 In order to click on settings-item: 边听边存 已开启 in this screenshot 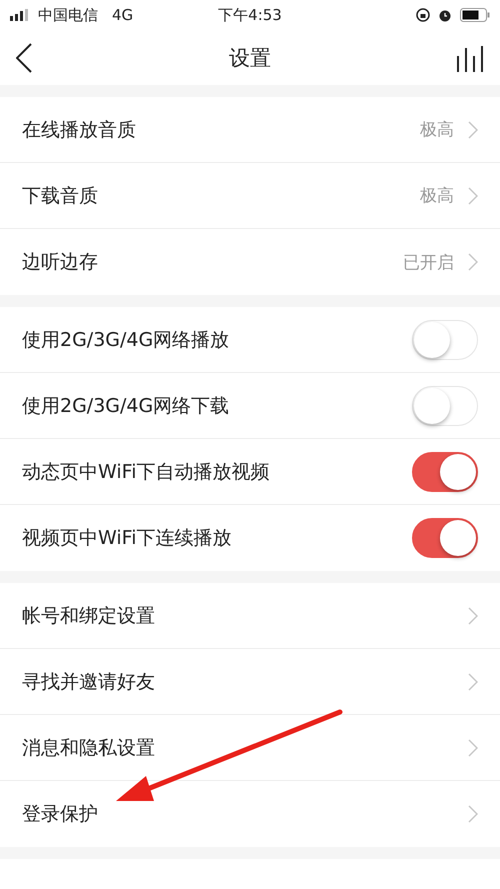, I will do `click(250, 262)`.